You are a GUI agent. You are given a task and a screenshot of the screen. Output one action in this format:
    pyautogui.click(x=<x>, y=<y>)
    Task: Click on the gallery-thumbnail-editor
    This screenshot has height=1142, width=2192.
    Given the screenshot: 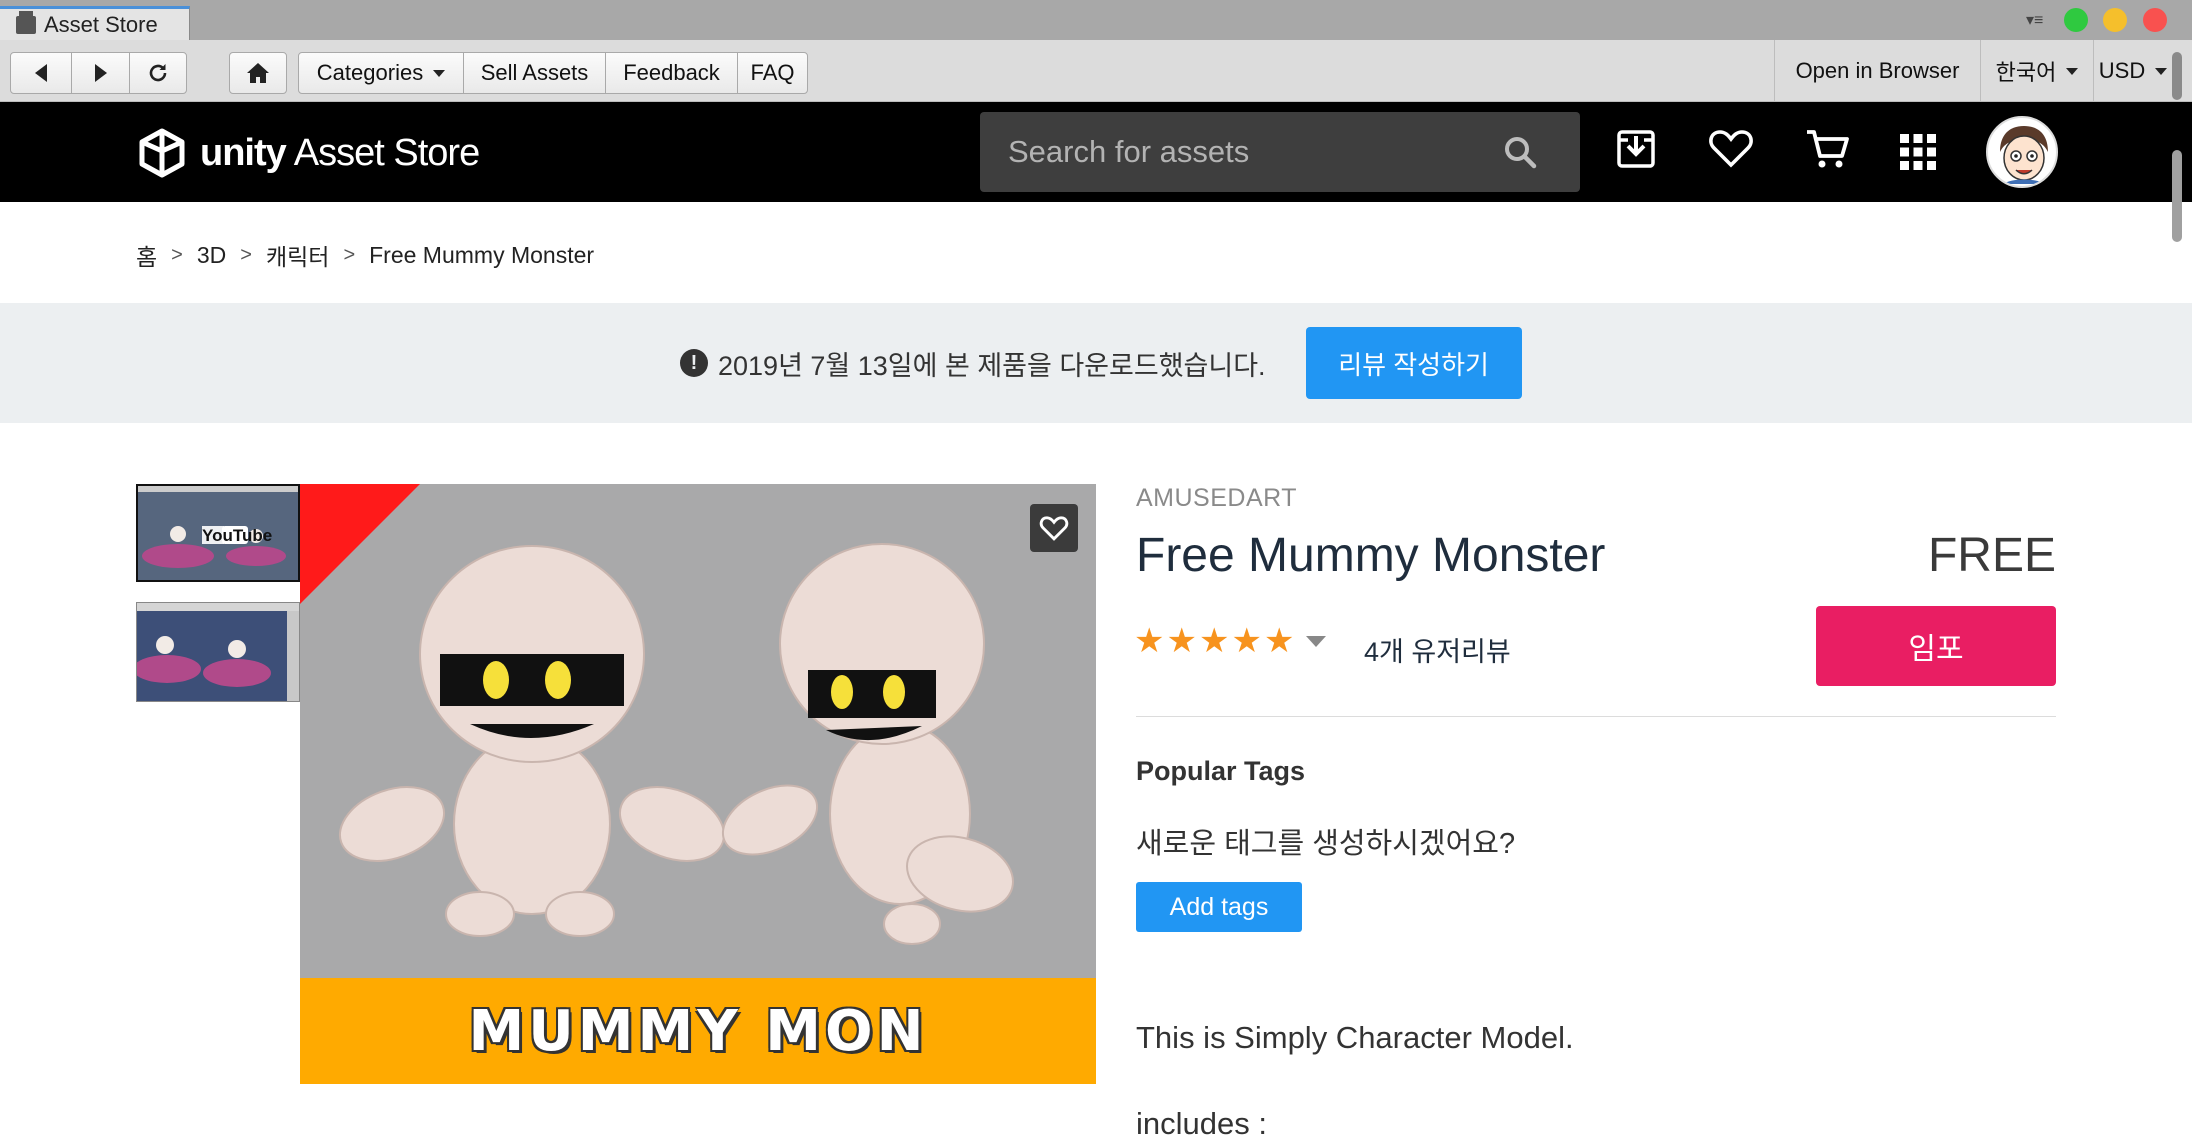 What is the action you would take?
    pyautogui.click(x=218, y=652)
    